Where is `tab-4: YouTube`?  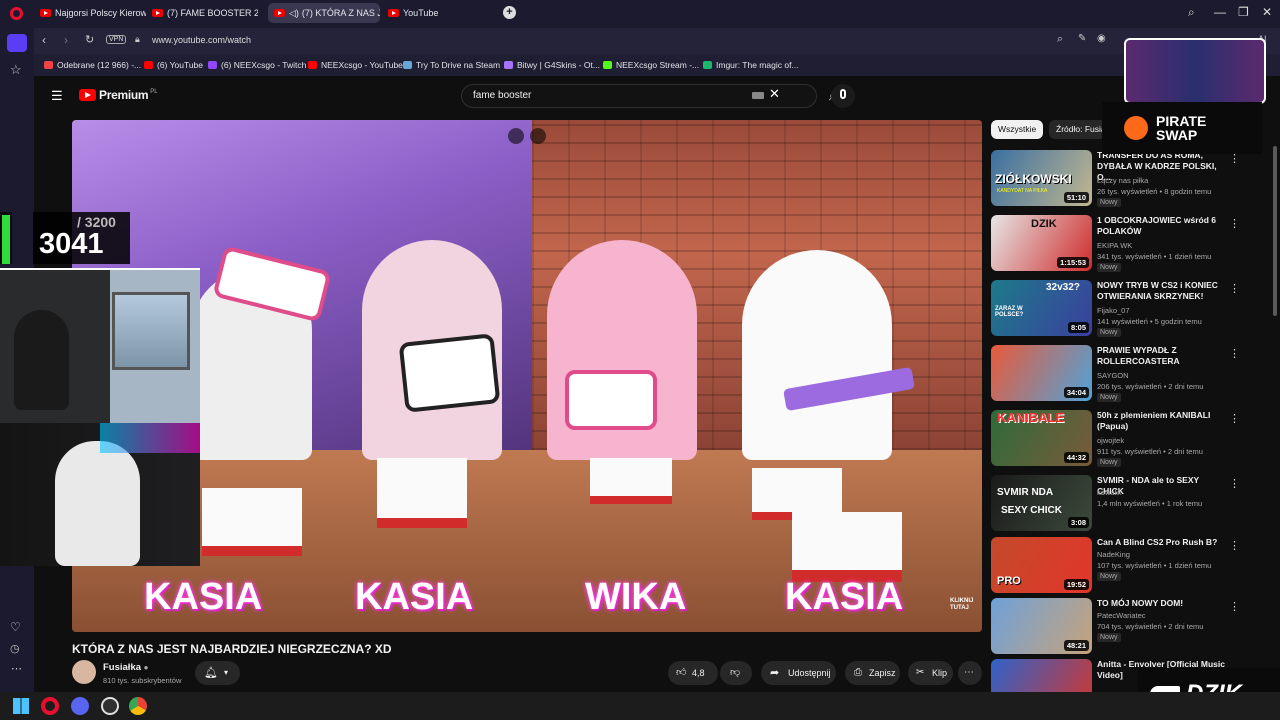
tab-4: YouTube is located at coordinates (439, 13).